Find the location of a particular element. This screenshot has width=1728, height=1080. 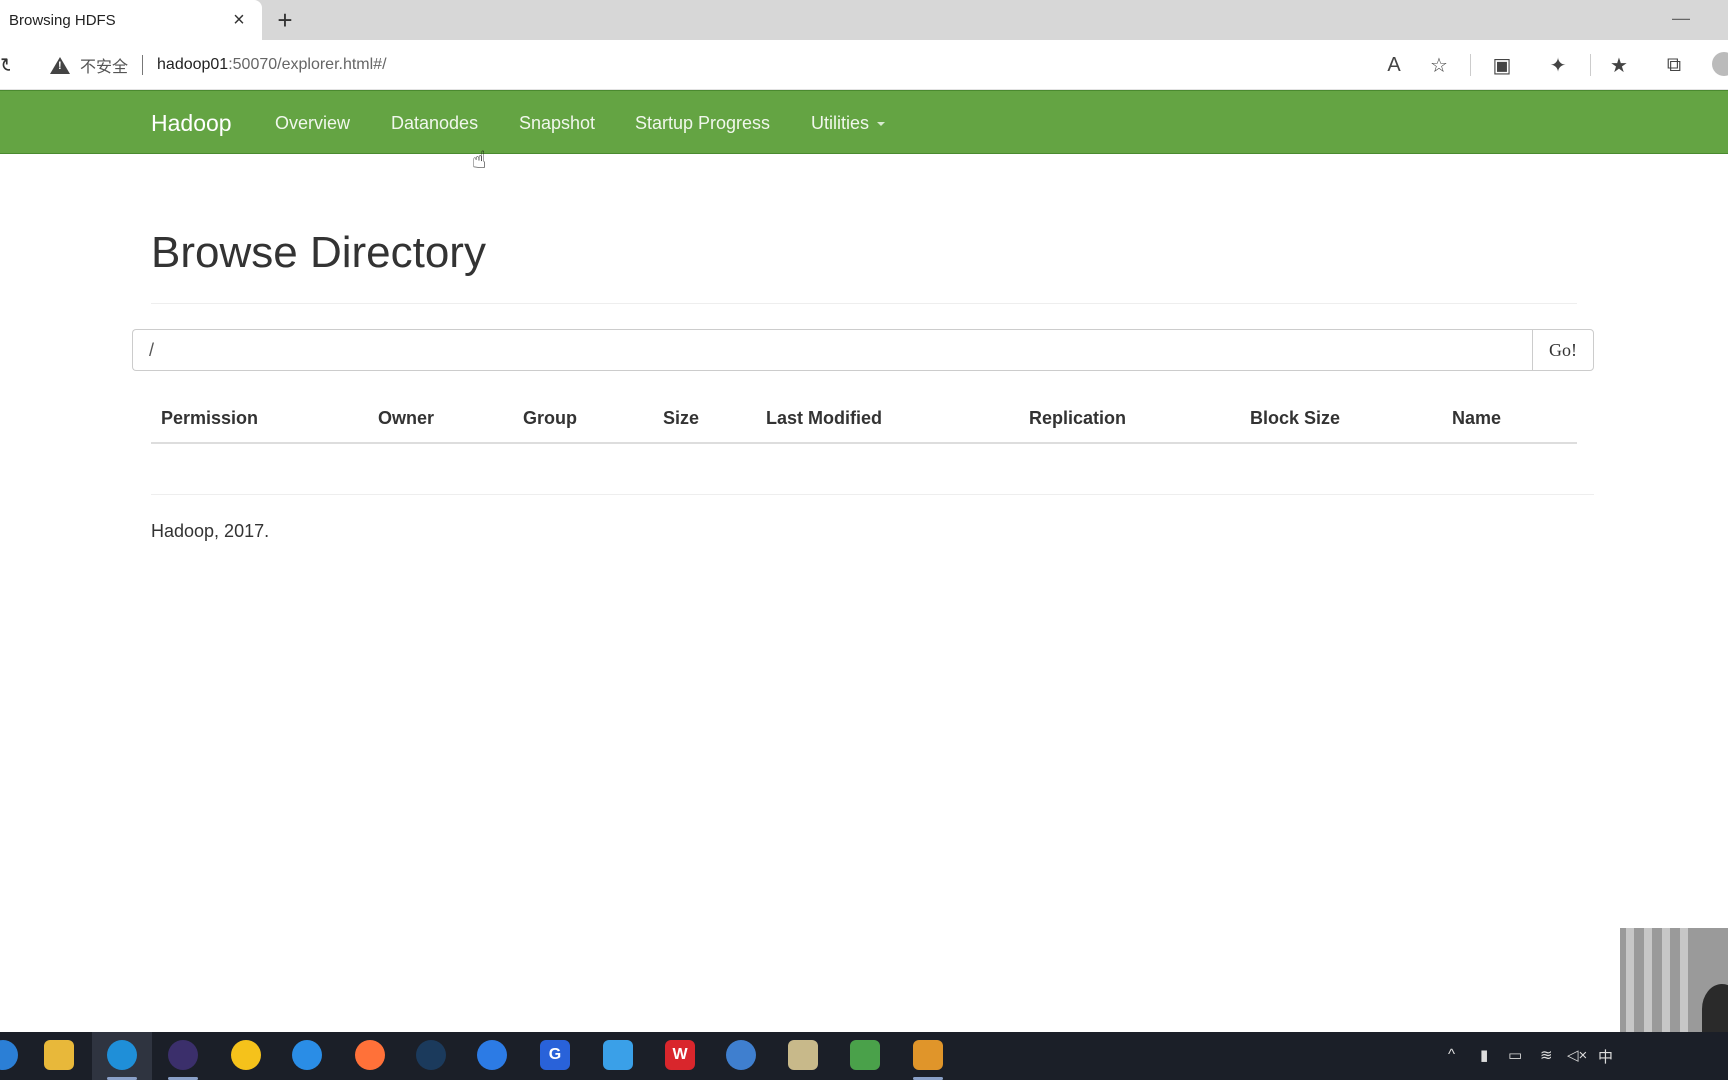

column-replication: Replication is located at coordinates (1077, 418).